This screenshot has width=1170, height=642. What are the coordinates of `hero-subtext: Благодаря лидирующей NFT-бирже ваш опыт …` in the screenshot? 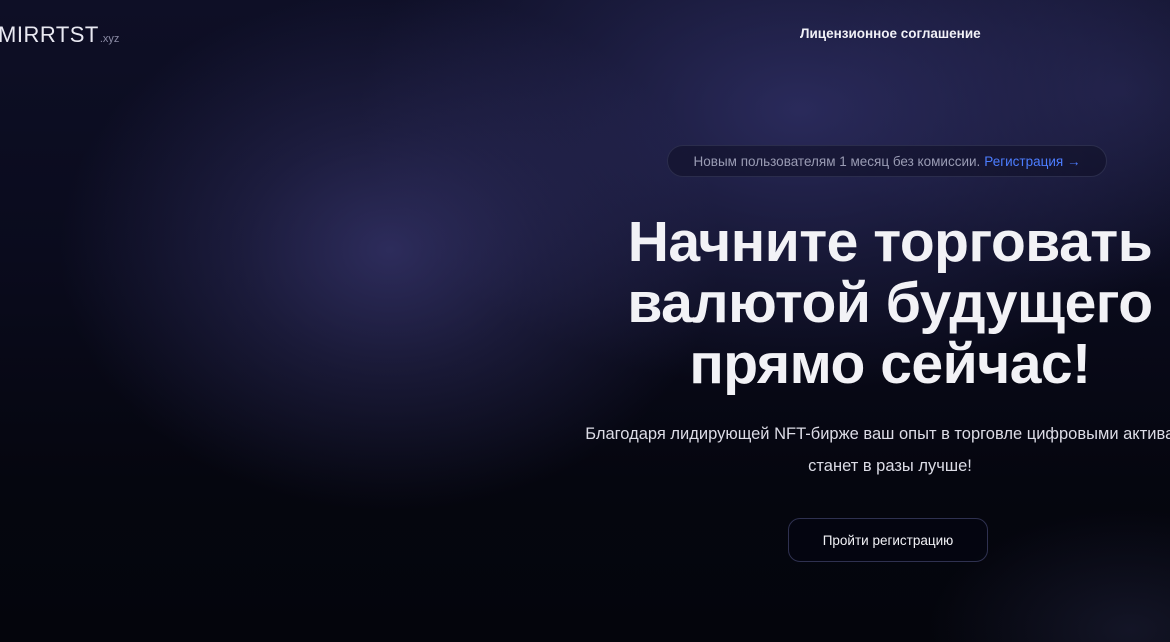 It's located at (855, 450).